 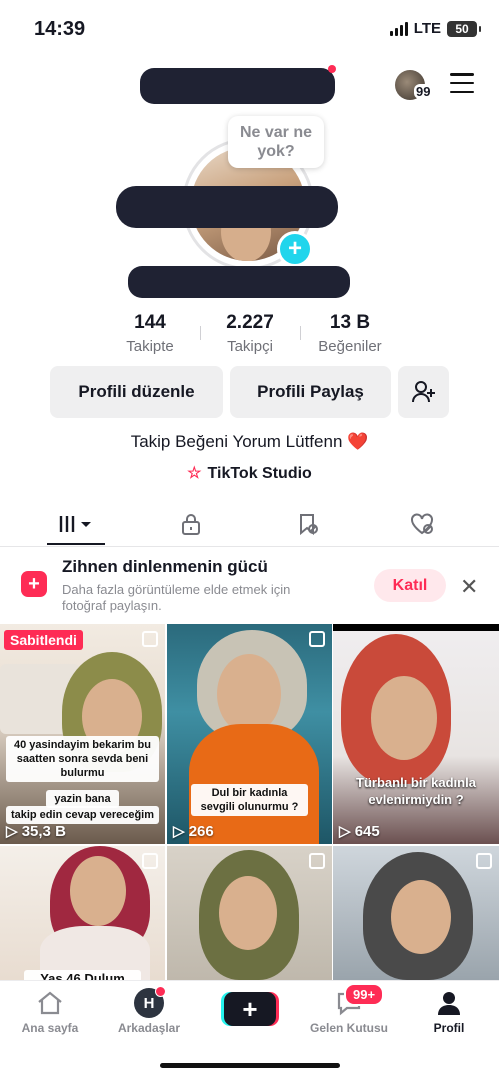 What do you see at coordinates (227, 207) in the screenshot?
I see `redacted-name` at bounding box center [227, 207].